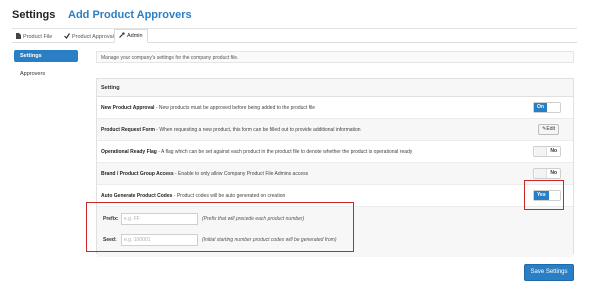 The width and height of the screenshot is (599, 294). I want to click on toggle-label: On, so click(540, 107).